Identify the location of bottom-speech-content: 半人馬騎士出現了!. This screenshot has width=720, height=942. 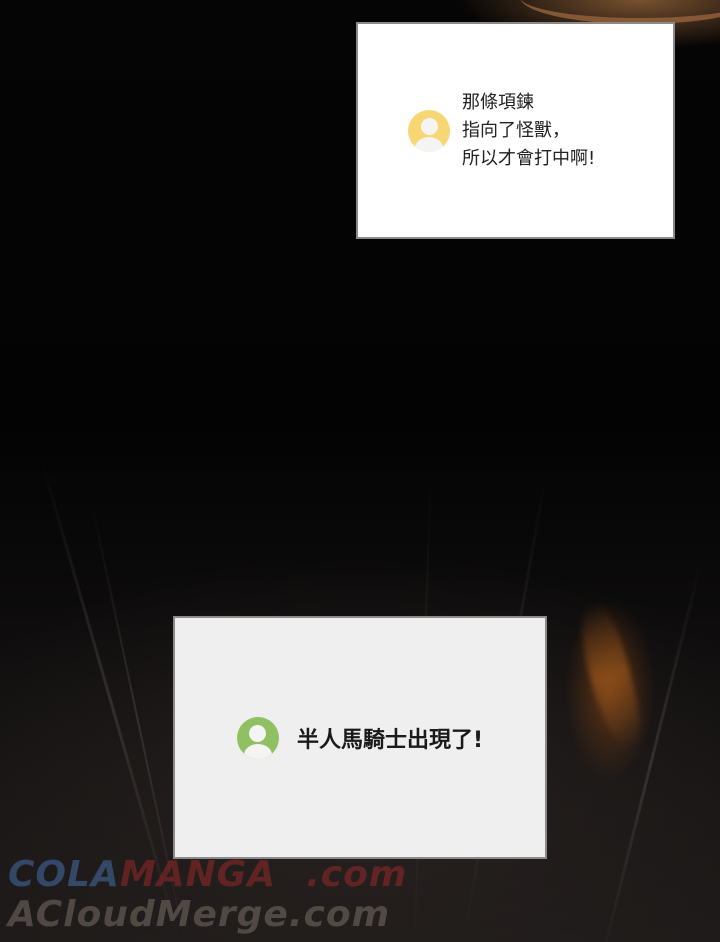
(360, 737).